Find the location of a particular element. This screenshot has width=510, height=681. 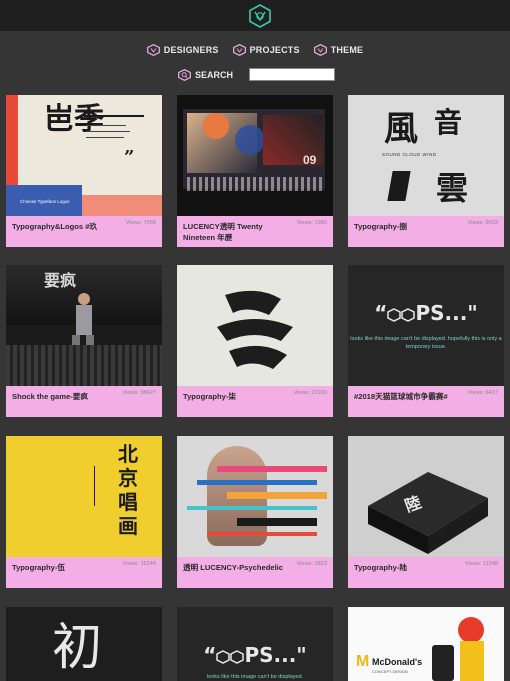

thumb-caption: McDonald's is located at coordinates (397, 662).